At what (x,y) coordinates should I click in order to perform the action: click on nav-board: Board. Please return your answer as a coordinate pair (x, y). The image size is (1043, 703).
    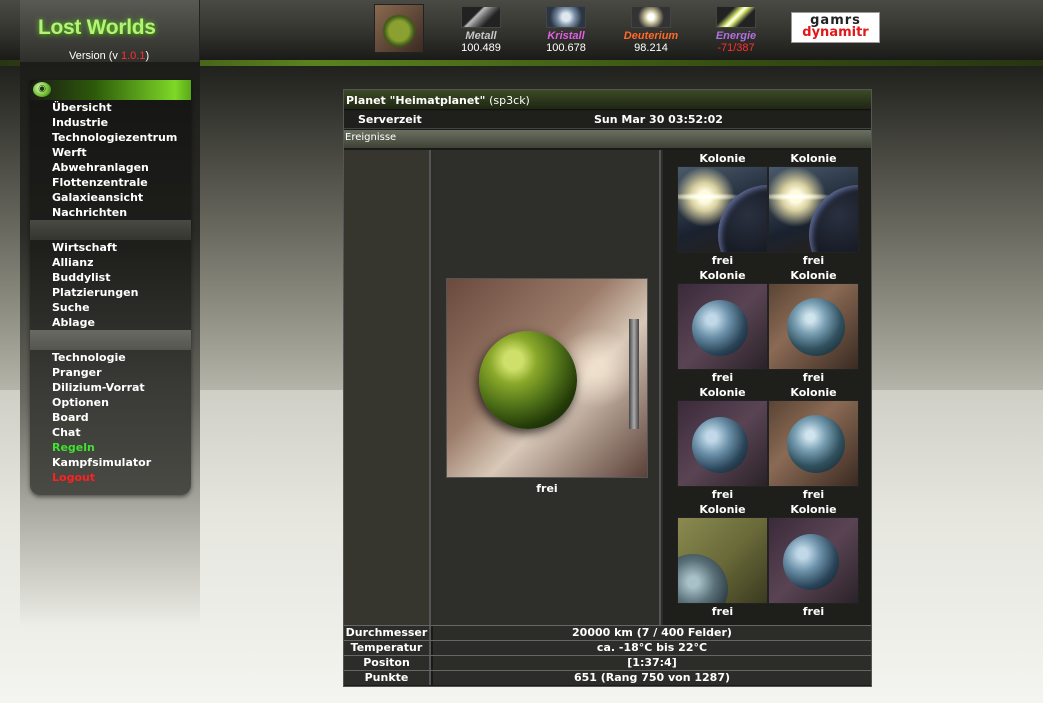
    Looking at the image, I should click on (70, 417).